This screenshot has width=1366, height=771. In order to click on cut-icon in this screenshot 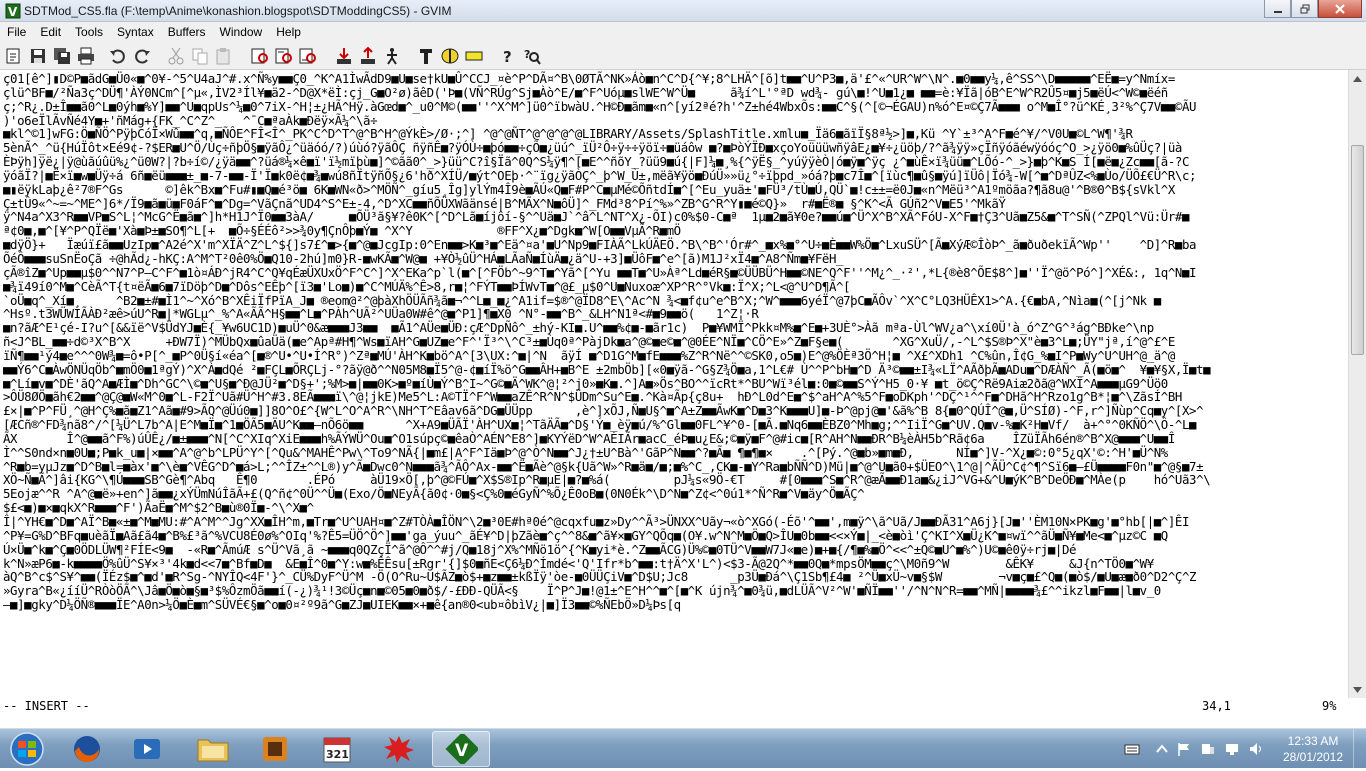, I will do `click(176, 56)`.